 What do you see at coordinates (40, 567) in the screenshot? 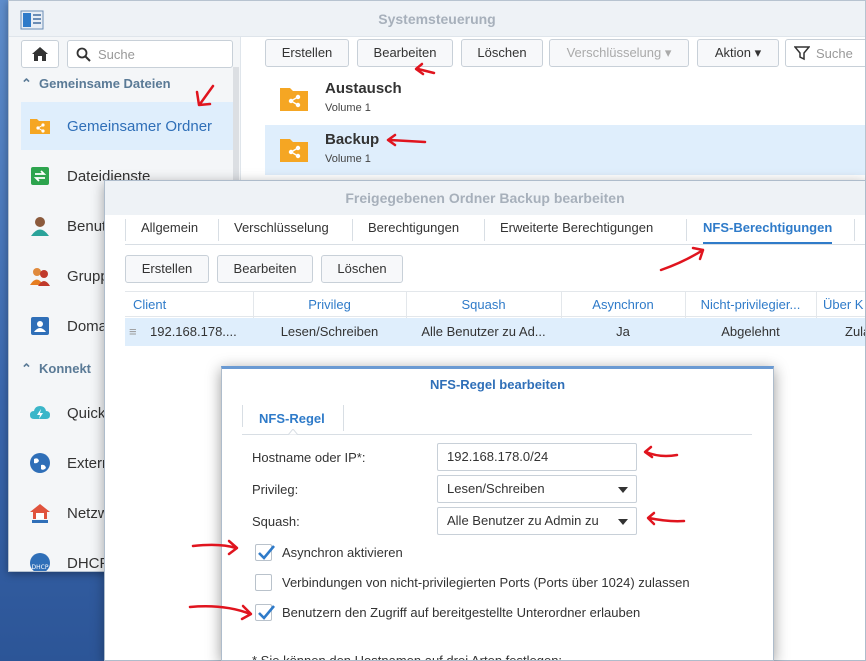
I see `svg-text: DHCP` at bounding box center [40, 567].